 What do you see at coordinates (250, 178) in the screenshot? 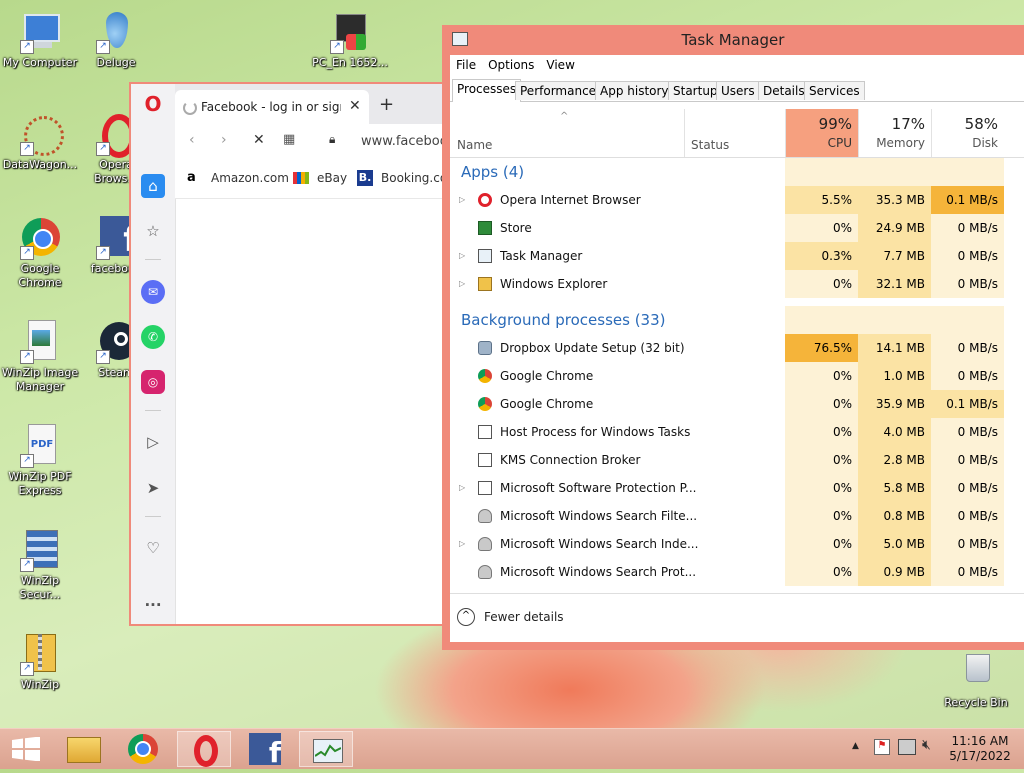
I see `bookmark-amazon: Amazon.com` at bounding box center [250, 178].